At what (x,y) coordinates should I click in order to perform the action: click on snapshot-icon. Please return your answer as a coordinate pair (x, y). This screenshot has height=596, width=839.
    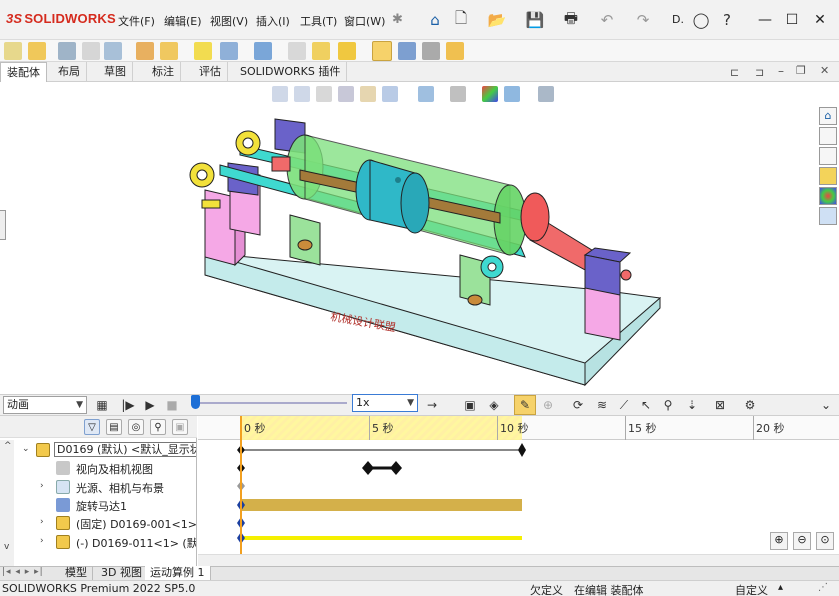
    Looking at the image, I should click on (431, 51).